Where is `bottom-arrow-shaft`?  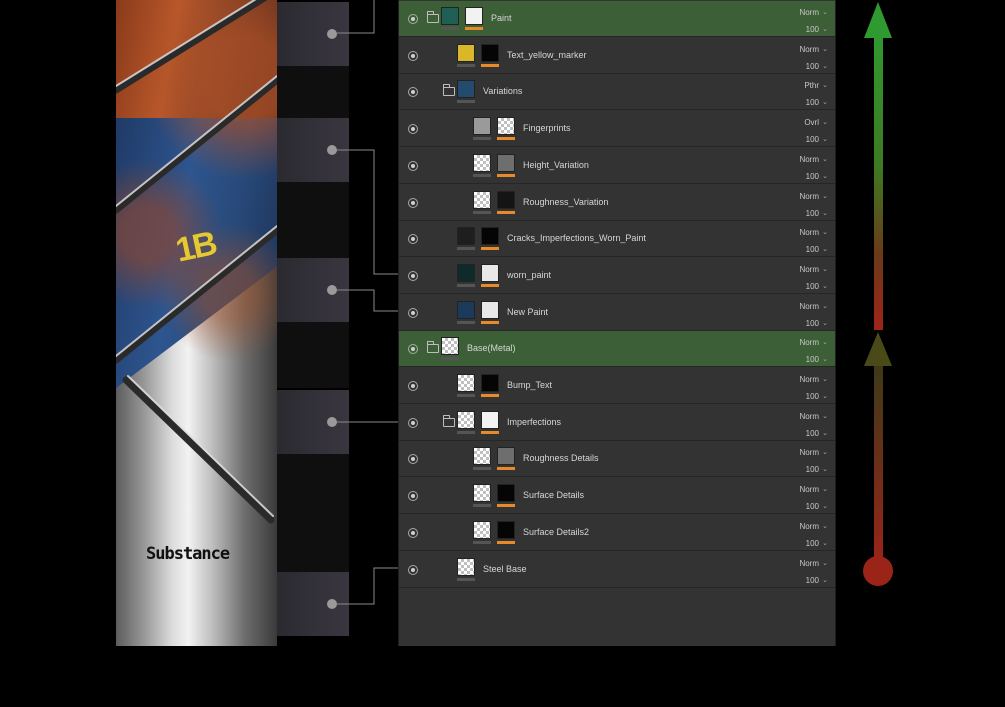
bottom-arrow-shaft is located at coordinates (878, 462).